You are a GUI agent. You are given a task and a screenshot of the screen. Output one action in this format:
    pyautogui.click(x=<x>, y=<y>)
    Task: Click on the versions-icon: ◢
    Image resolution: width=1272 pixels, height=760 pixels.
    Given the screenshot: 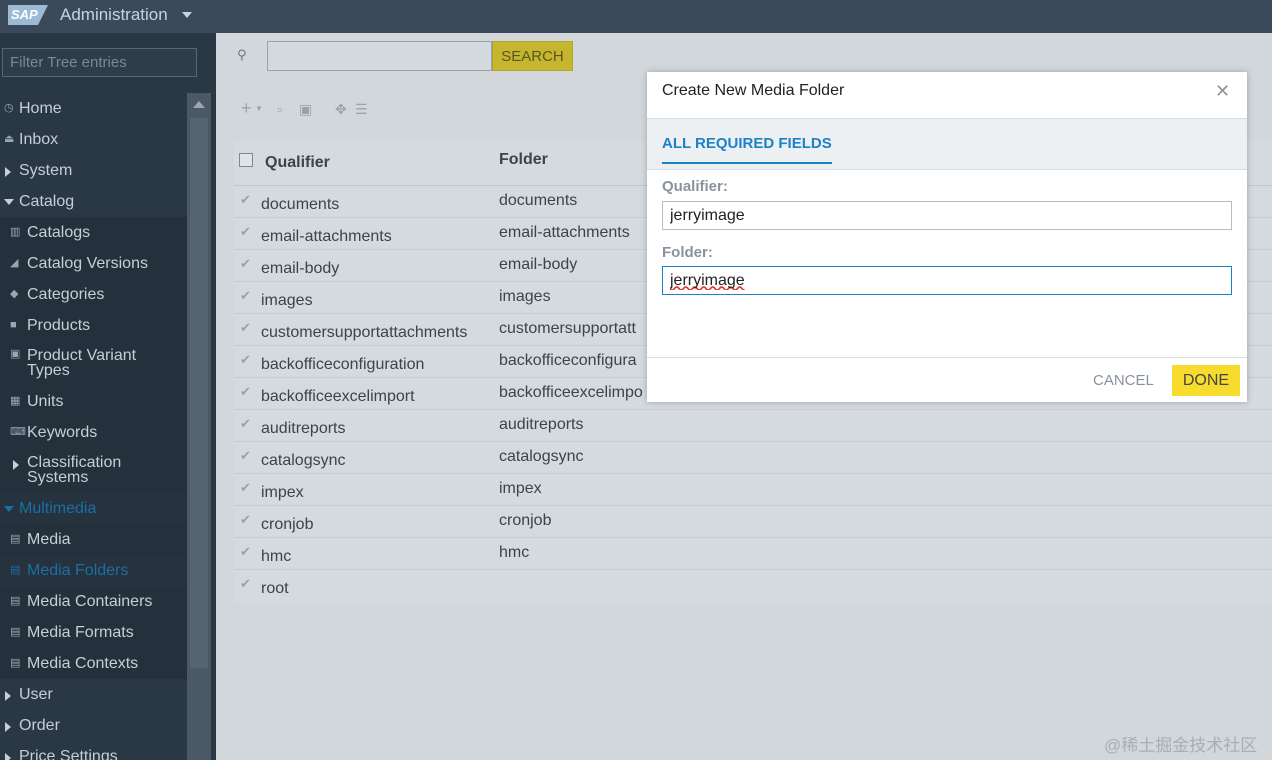 What is the action you would take?
    pyautogui.click(x=14, y=263)
    